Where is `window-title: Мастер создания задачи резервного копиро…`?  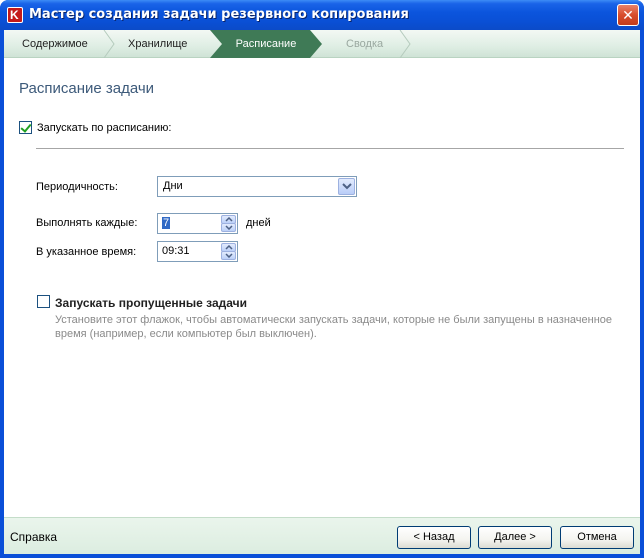 window-title: Мастер создания задачи резервного копиро… is located at coordinates (219, 14).